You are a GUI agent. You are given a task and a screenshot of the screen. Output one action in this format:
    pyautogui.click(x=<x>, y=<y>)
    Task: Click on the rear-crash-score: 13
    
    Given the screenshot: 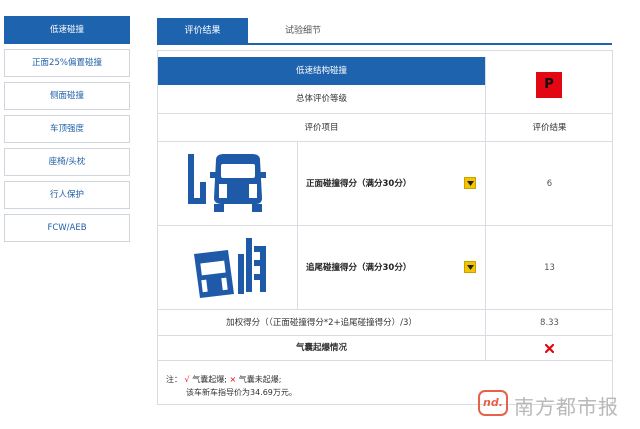 What is the action you would take?
    pyautogui.click(x=549, y=268)
    